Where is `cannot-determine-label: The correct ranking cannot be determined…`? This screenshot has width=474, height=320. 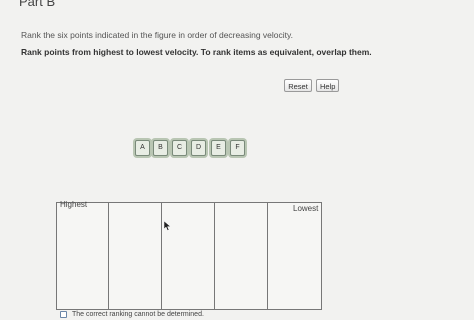
cannot-determine-label: The correct ranking cannot be determined… is located at coordinates (138, 314).